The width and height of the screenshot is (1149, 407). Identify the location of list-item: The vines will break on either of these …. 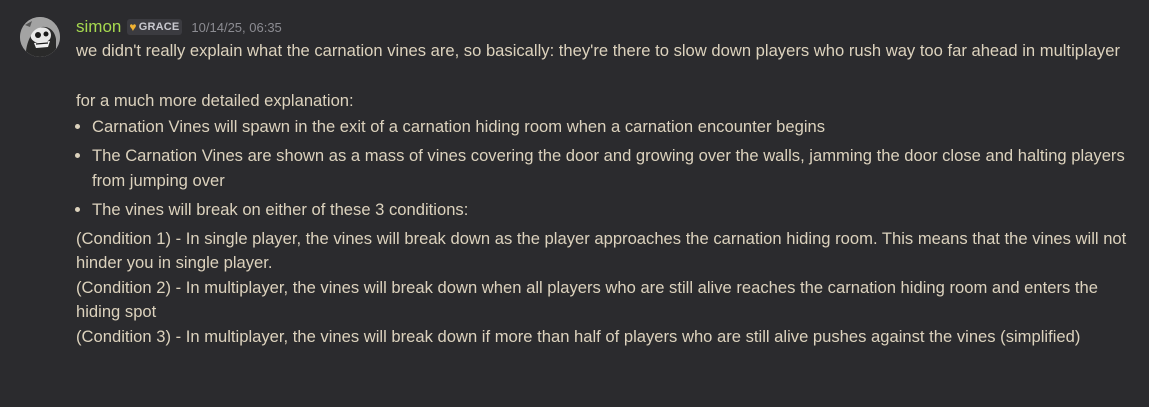
(616, 210).